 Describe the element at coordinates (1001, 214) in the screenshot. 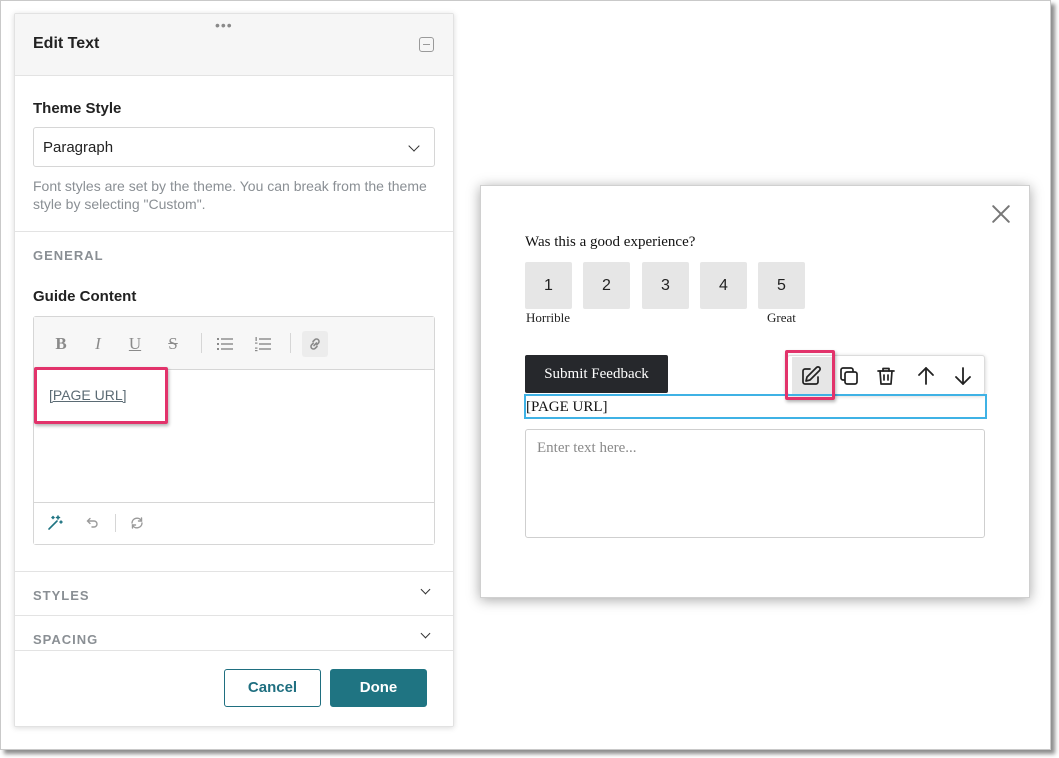

I see `close-icon` at that location.